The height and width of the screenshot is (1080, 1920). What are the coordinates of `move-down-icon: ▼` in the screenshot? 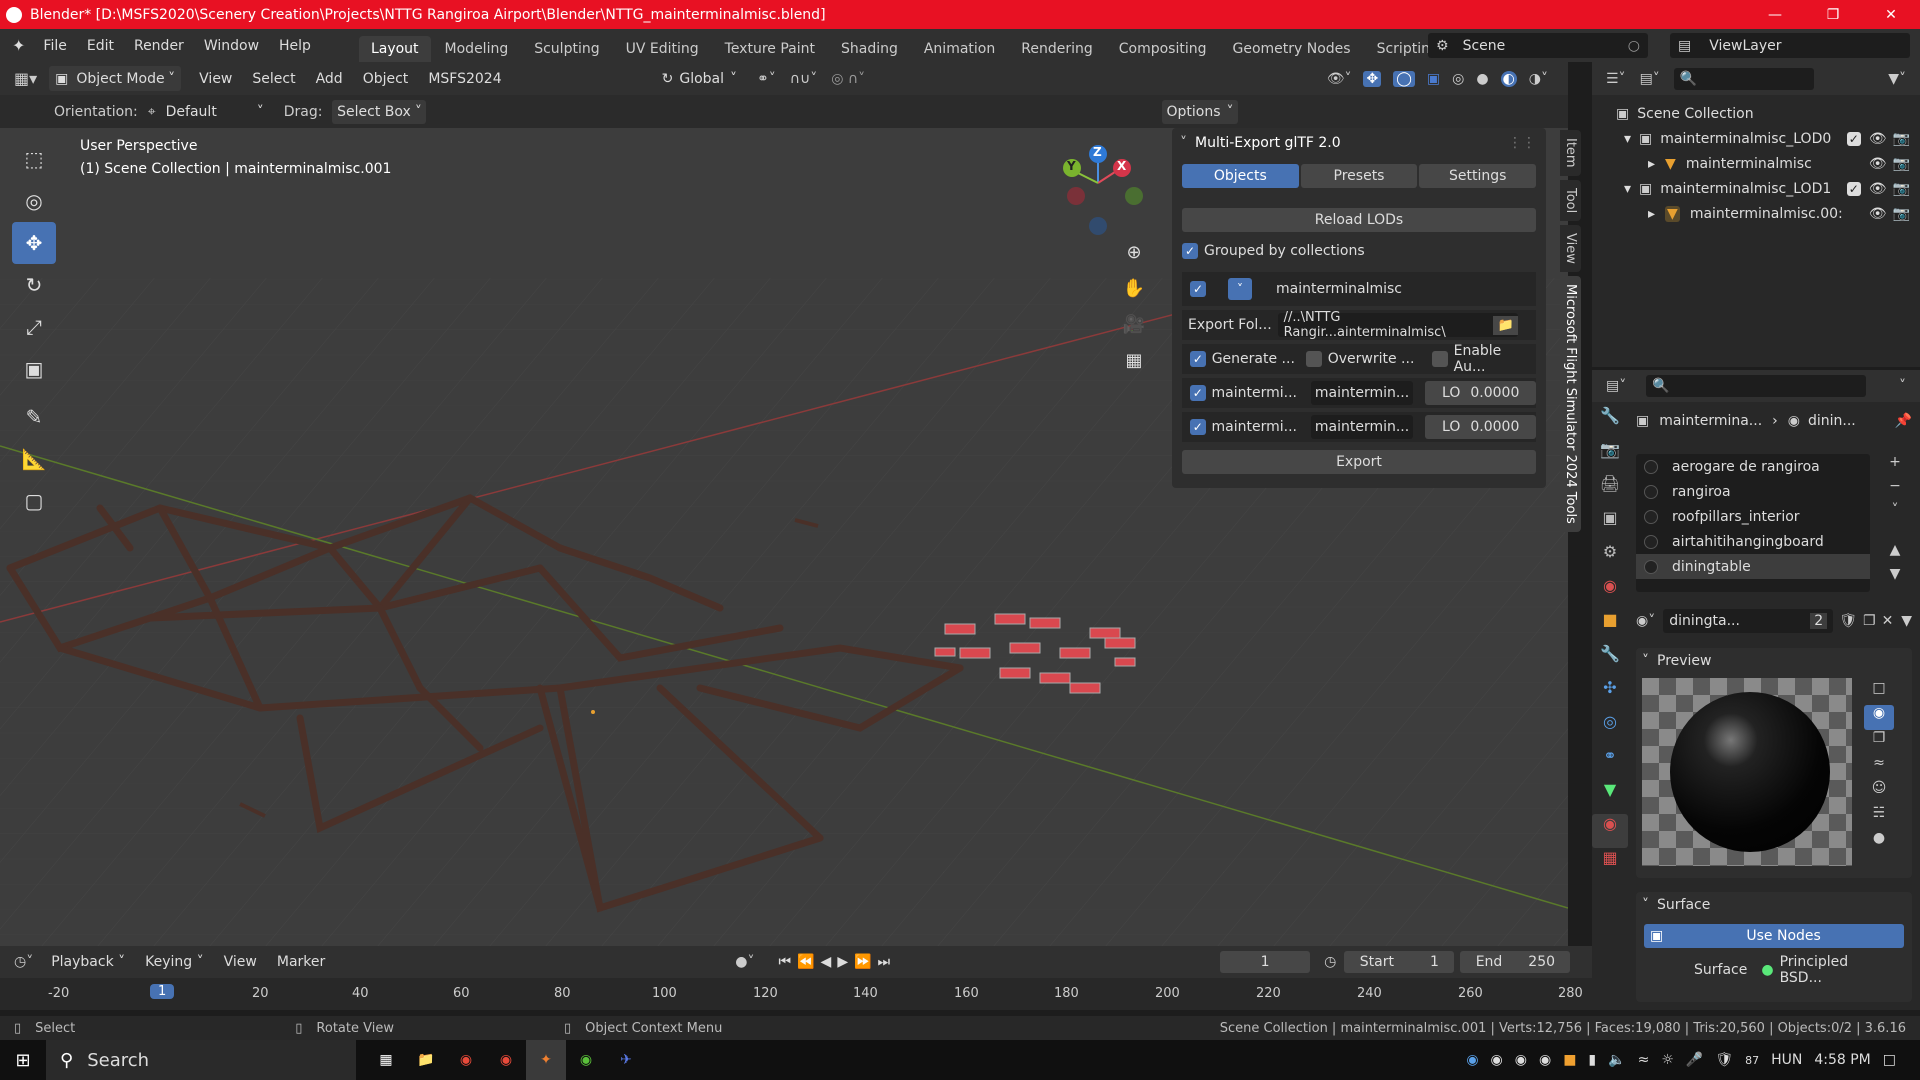 It's located at (1895, 578).